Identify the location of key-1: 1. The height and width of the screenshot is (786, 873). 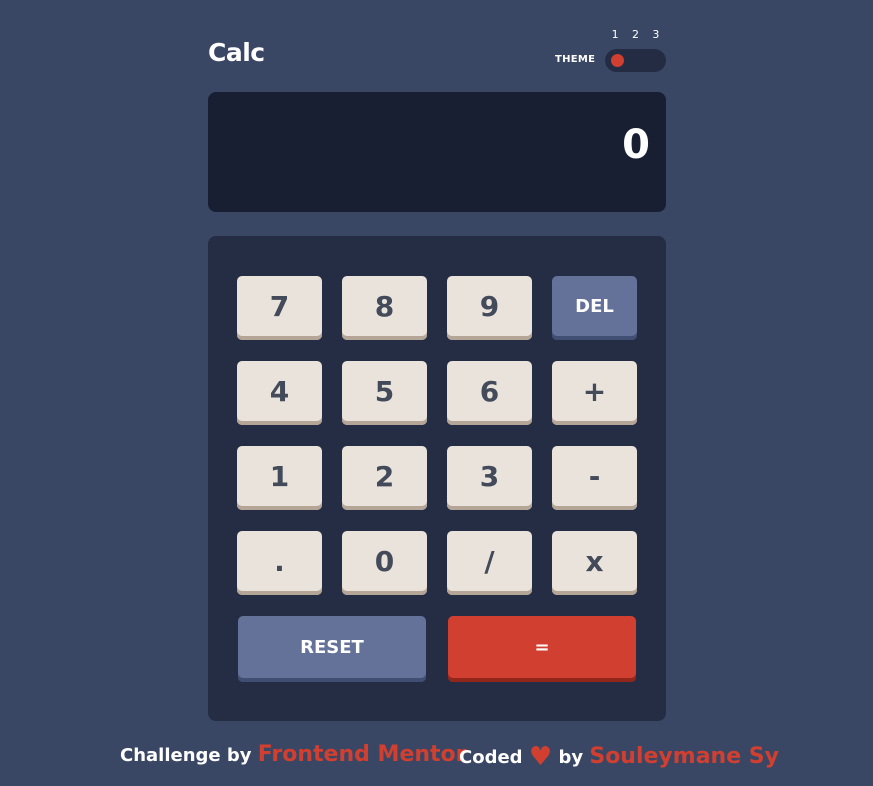
(279, 478).